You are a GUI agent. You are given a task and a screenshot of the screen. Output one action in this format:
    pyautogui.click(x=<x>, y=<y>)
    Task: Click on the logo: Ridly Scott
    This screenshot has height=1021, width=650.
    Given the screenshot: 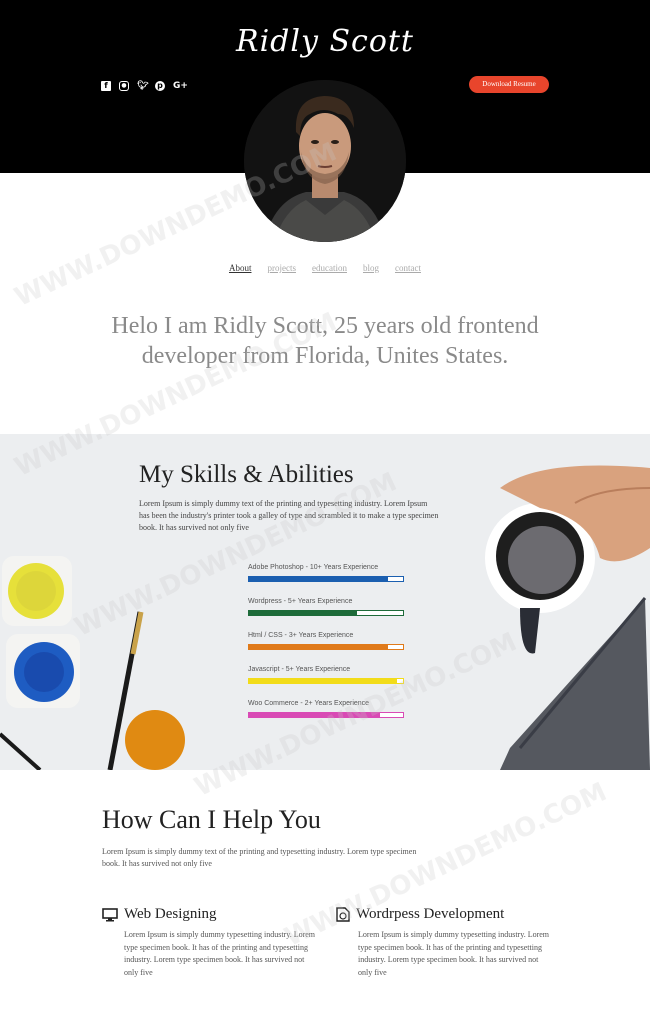 What is the action you would take?
    pyautogui.click(x=325, y=41)
    